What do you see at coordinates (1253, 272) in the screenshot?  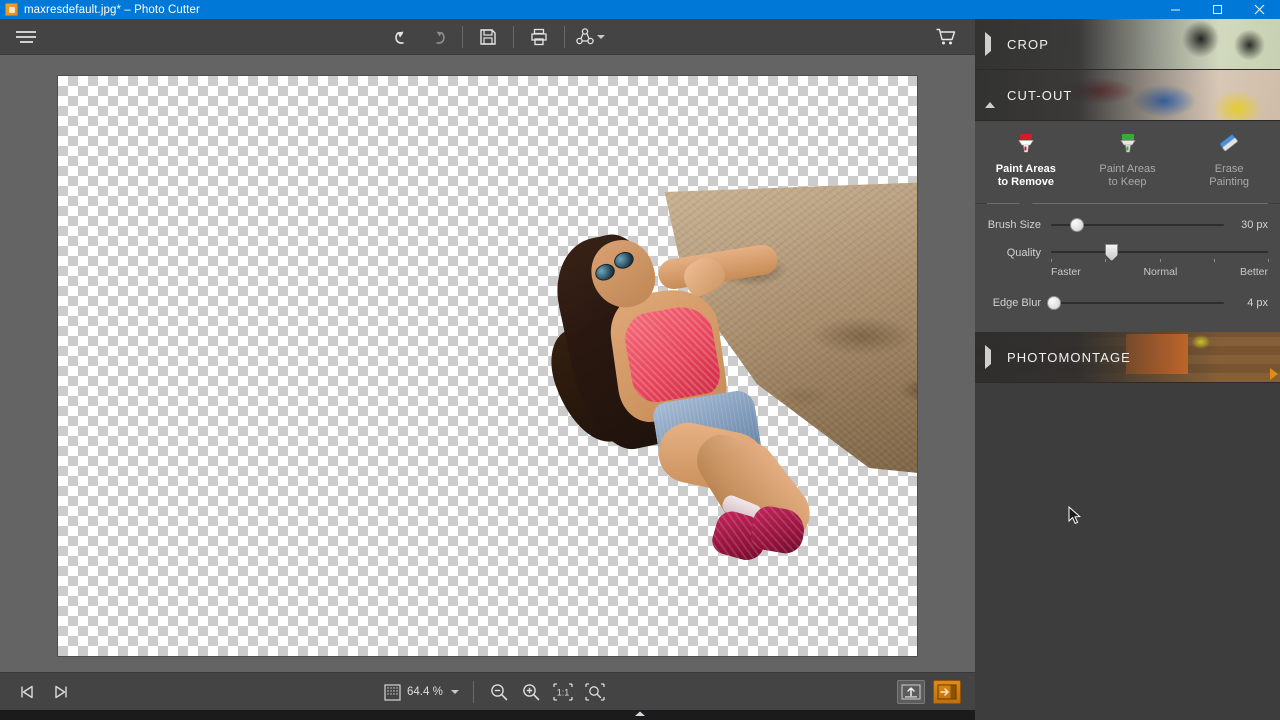 I see `quality-label-better: Better` at bounding box center [1253, 272].